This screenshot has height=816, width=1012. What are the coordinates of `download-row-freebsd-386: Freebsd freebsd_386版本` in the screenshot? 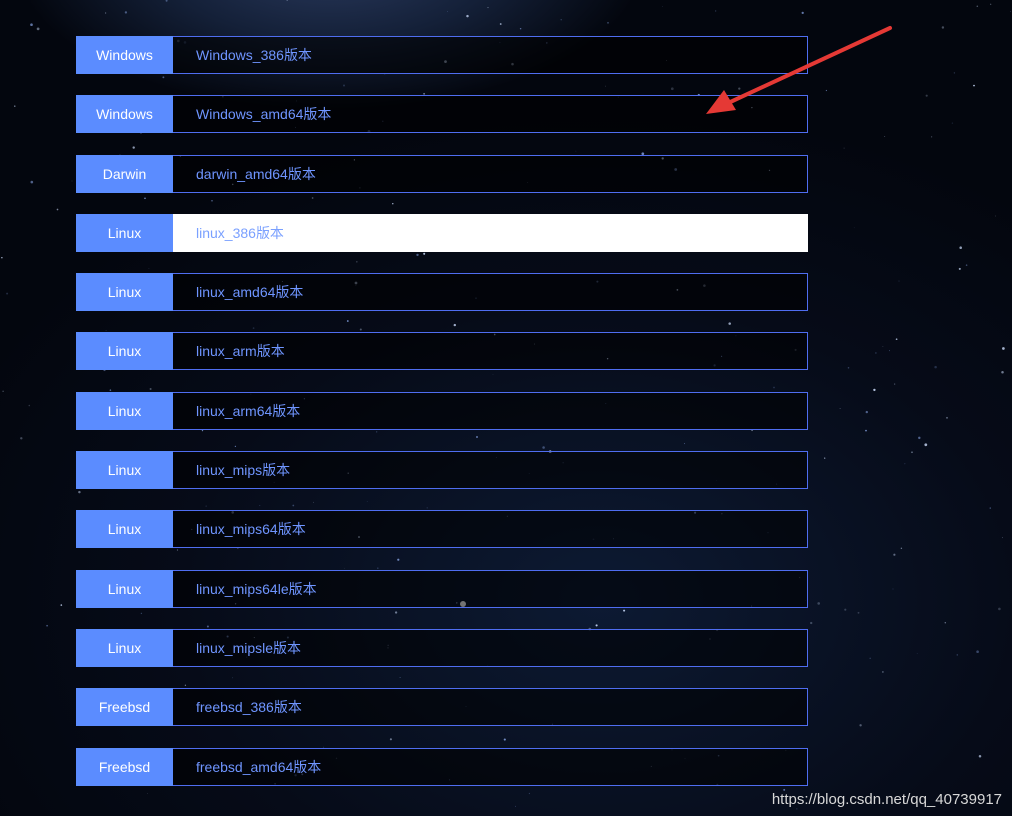 It's located at (442, 707).